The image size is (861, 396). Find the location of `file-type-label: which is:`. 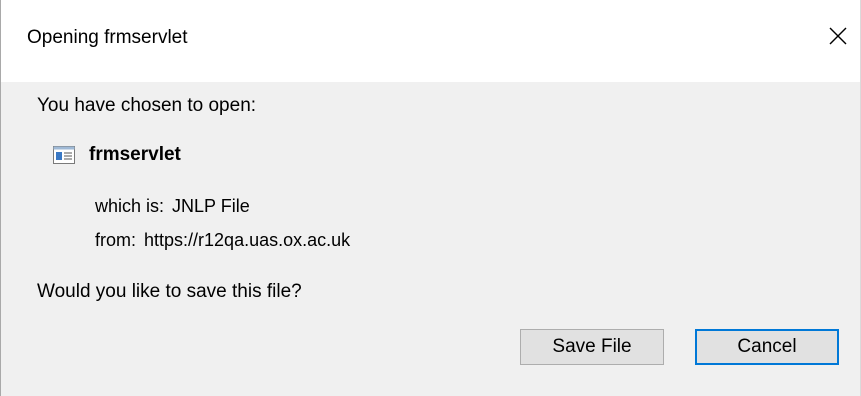

file-type-label: which is: is located at coordinates (130, 206).